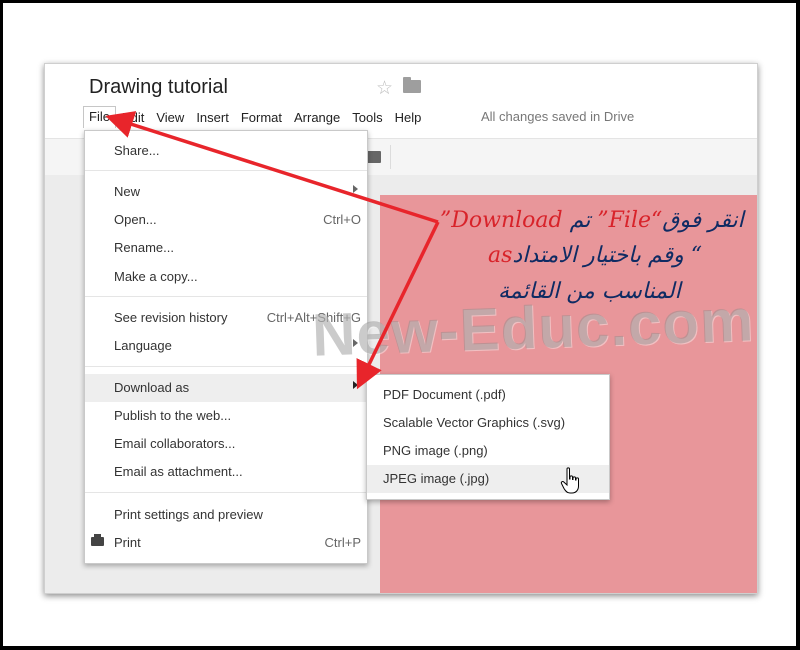 The height and width of the screenshot is (650, 800). Describe the element at coordinates (261, 117) in the screenshot. I see `menu-format: Format` at that location.